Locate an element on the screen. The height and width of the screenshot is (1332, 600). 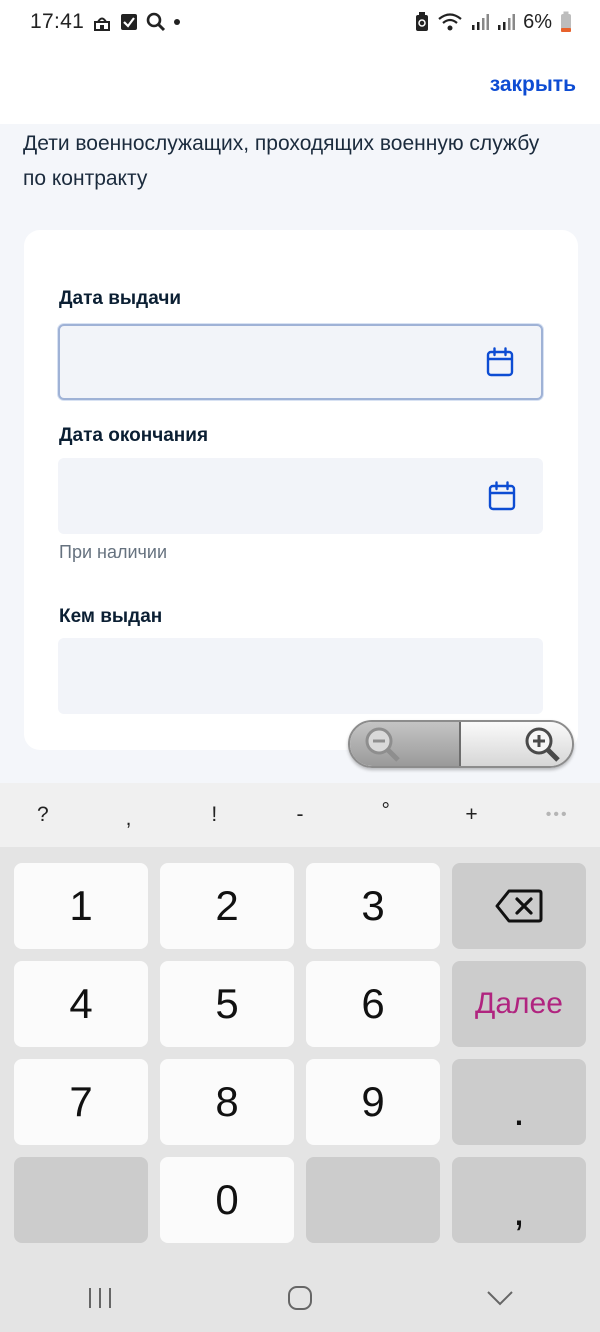
zoom-in-button is located at coordinates (516, 744).